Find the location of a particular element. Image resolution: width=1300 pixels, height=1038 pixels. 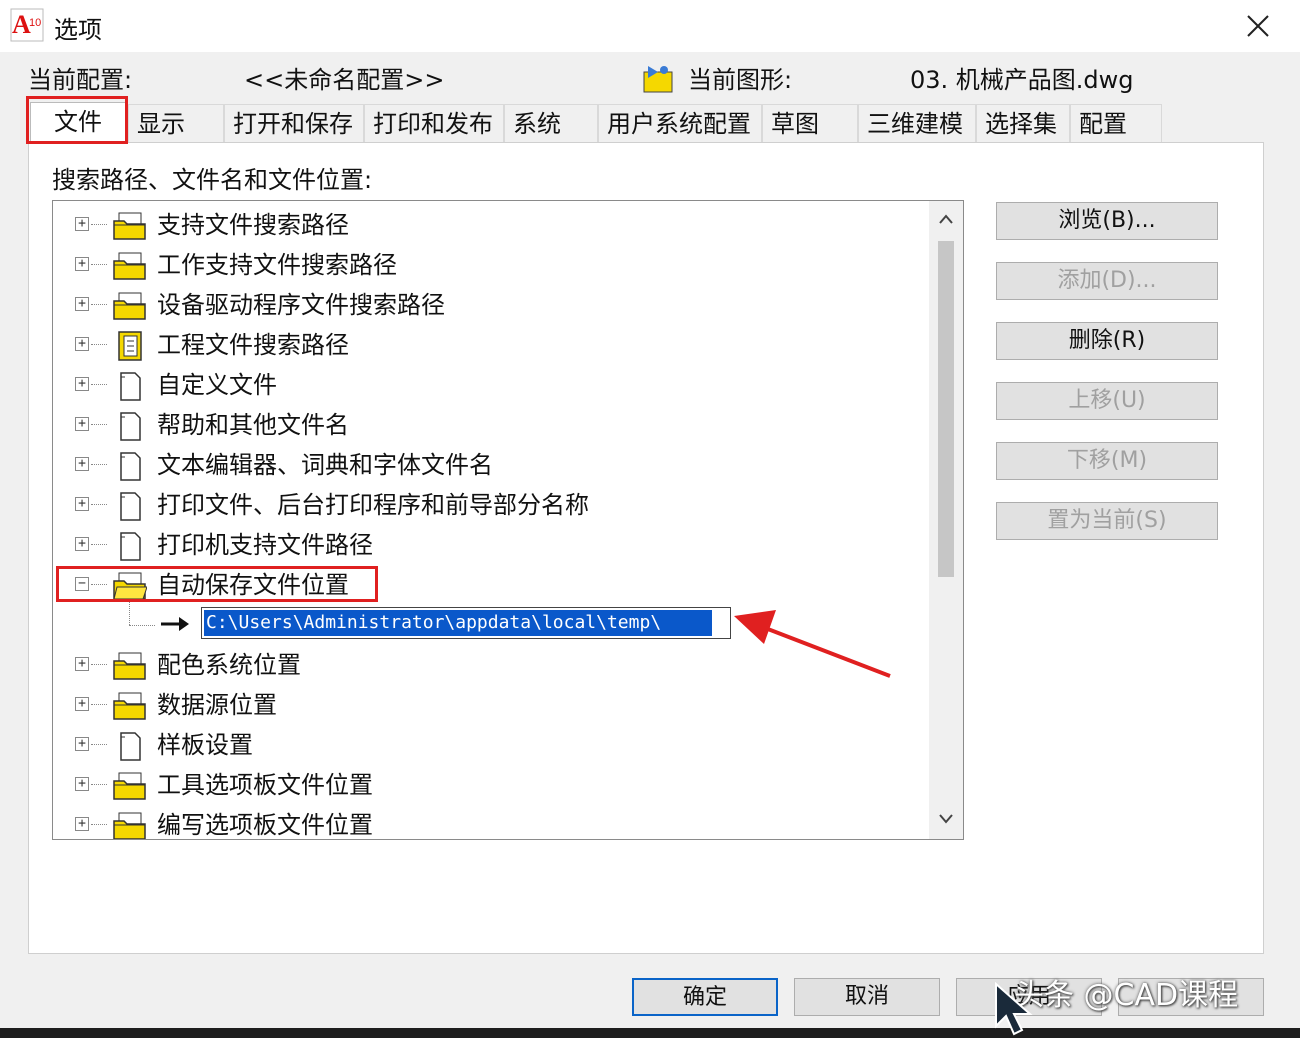

tree-item-label: 配色系统位置 is located at coordinates (229, 665).